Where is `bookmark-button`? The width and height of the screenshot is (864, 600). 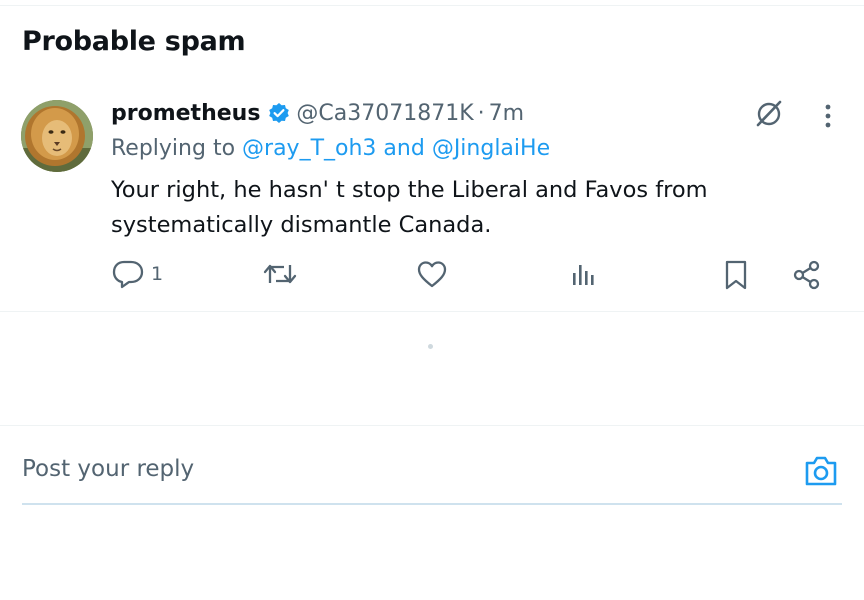 bookmark-button is located at coordinates (736, 275).